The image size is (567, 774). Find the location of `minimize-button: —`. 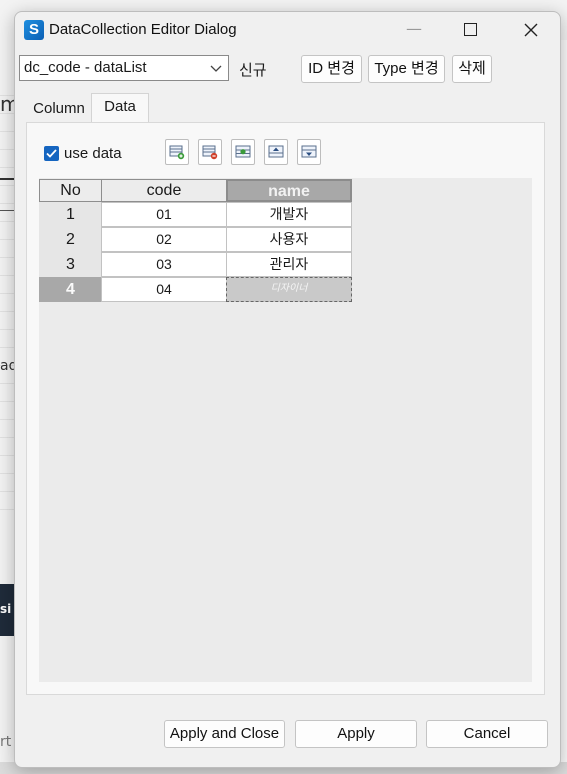

minimize-button: — is located at coordinates (414, 30).